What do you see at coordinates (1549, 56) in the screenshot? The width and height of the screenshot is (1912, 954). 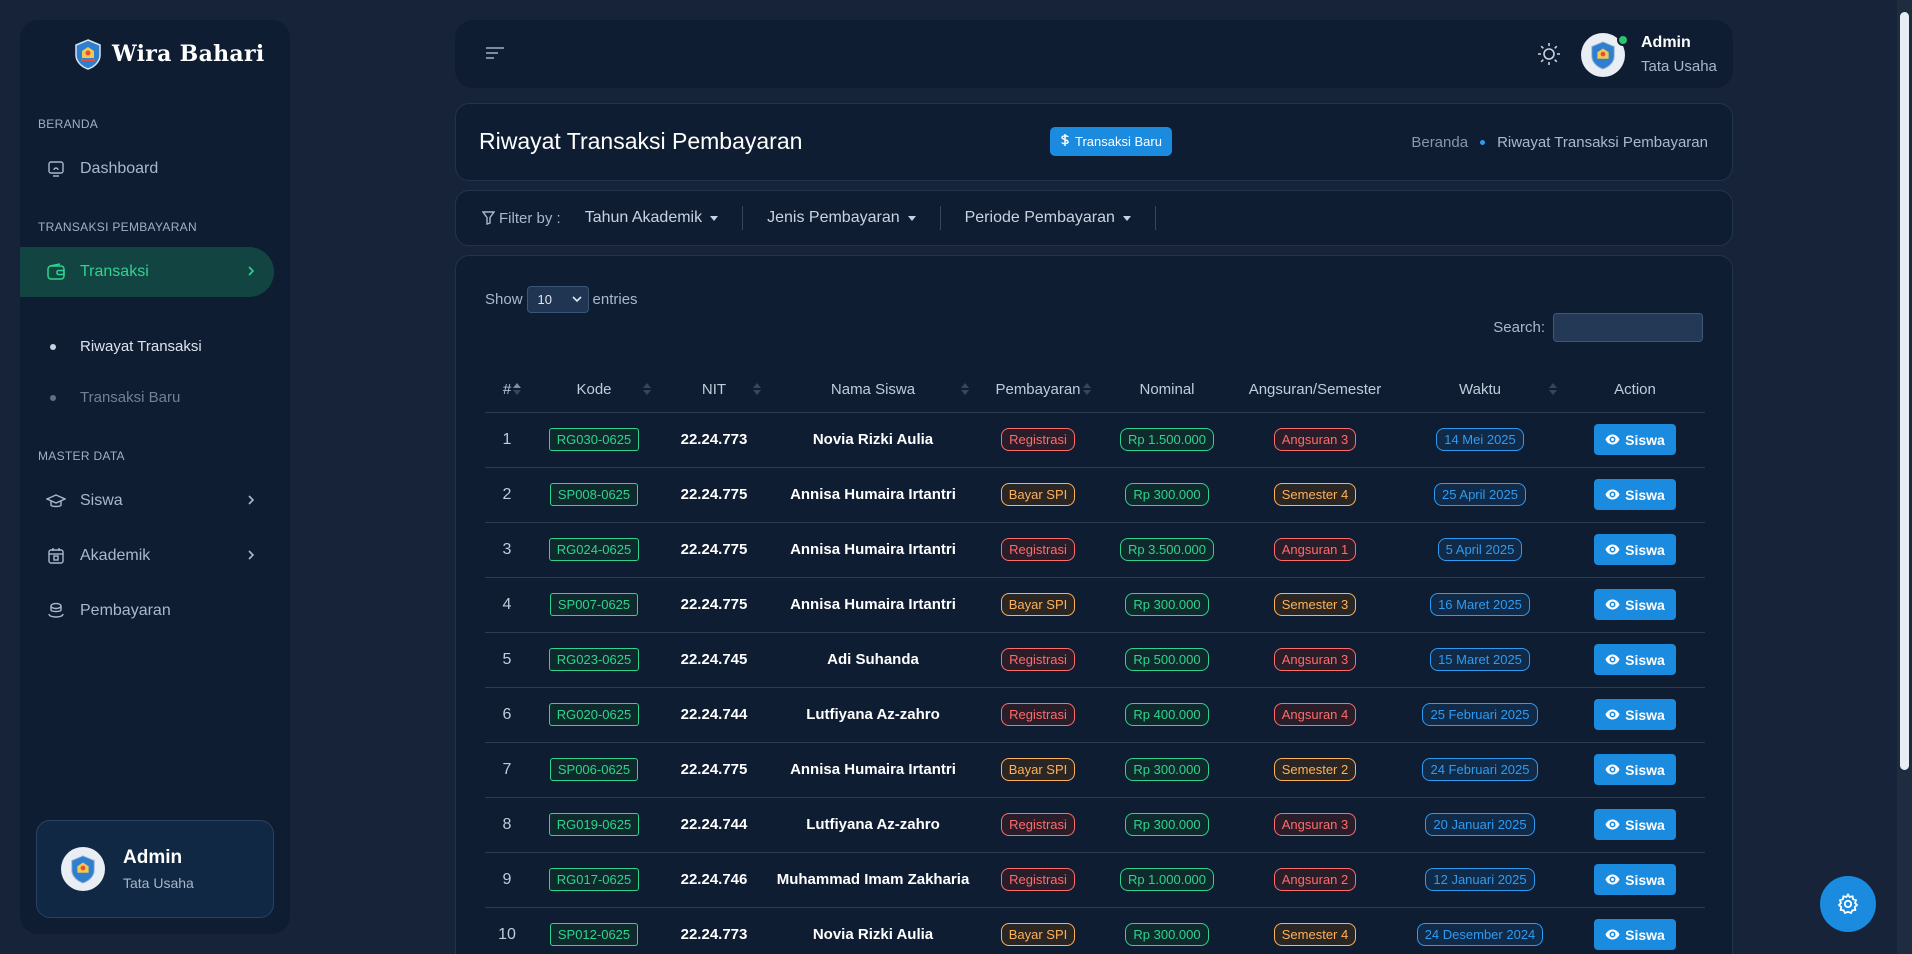 I see `sun-icon` at bounding box center [1549, 56].